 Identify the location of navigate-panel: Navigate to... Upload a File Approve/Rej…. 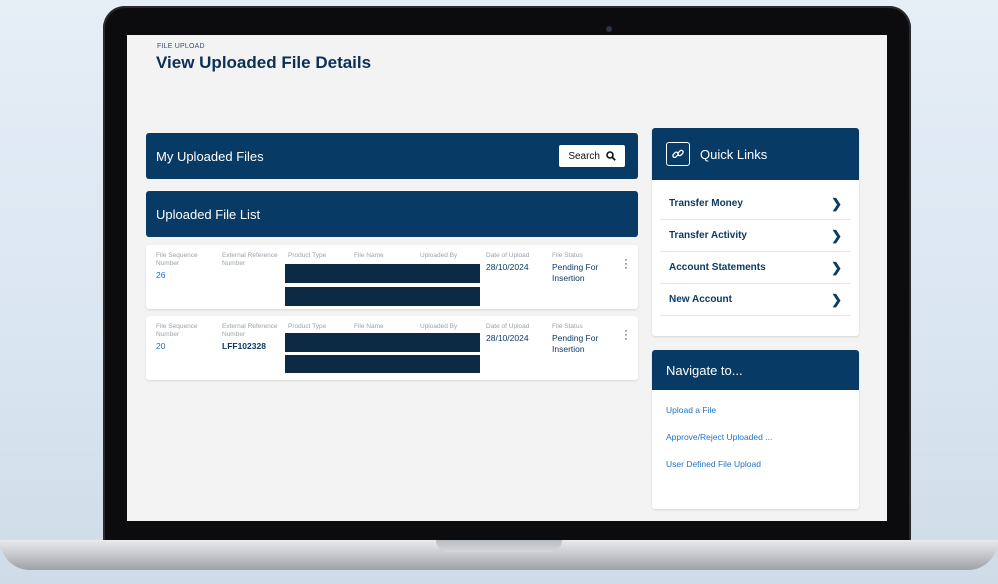
(755, 429).